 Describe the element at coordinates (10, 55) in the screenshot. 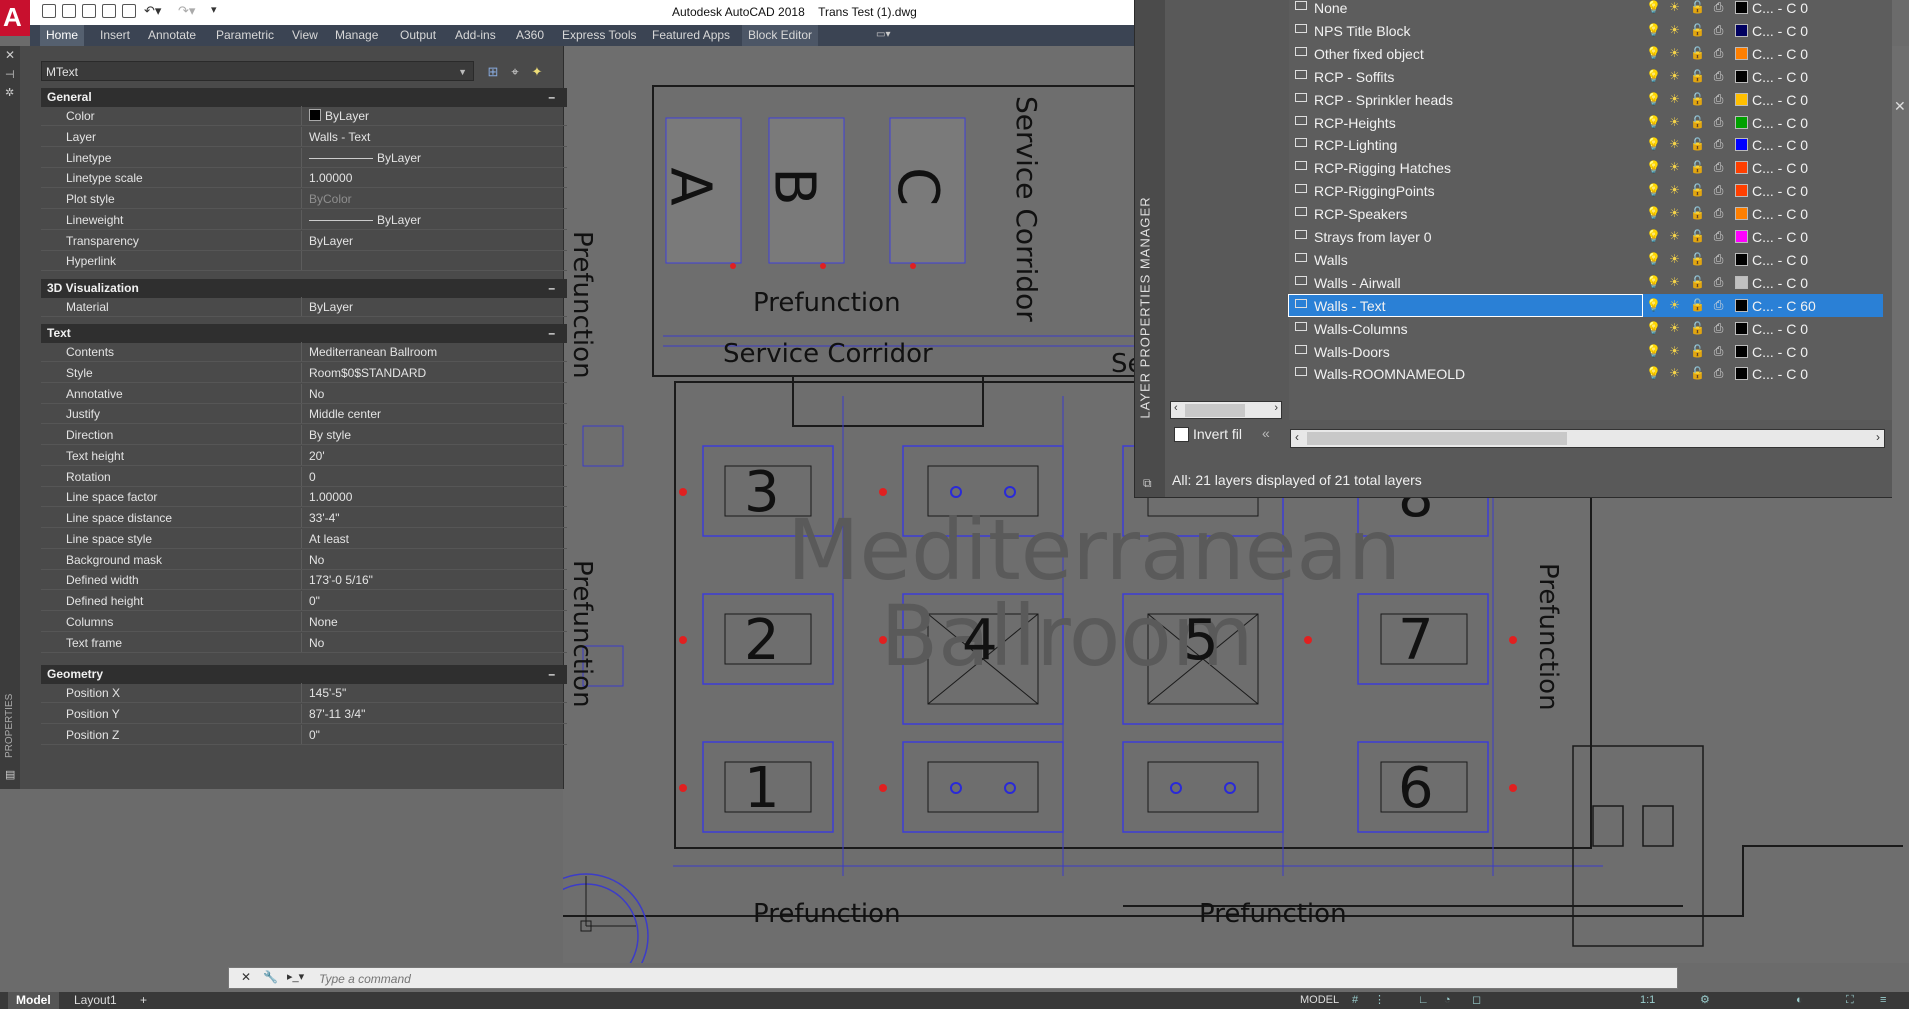

I see `close-icon: ✕` at that location.